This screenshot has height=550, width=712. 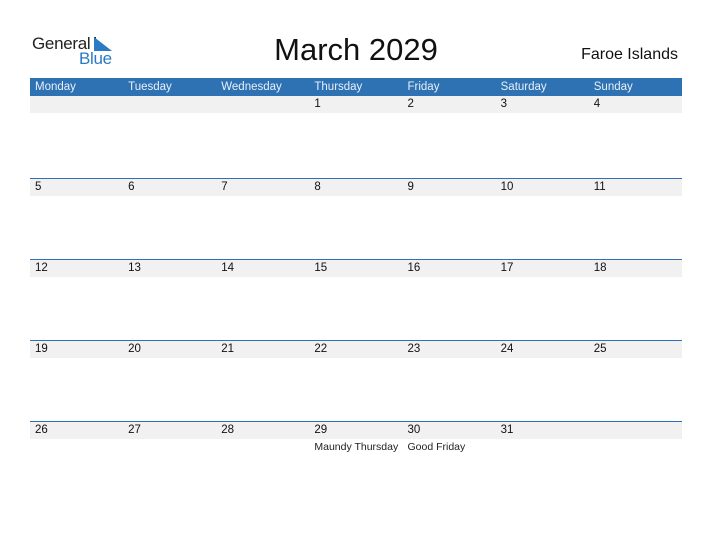 What do you see at coordinates (507, 349) in the screenshot?
I see `day-number: 24` at bounding box center [507, 349].